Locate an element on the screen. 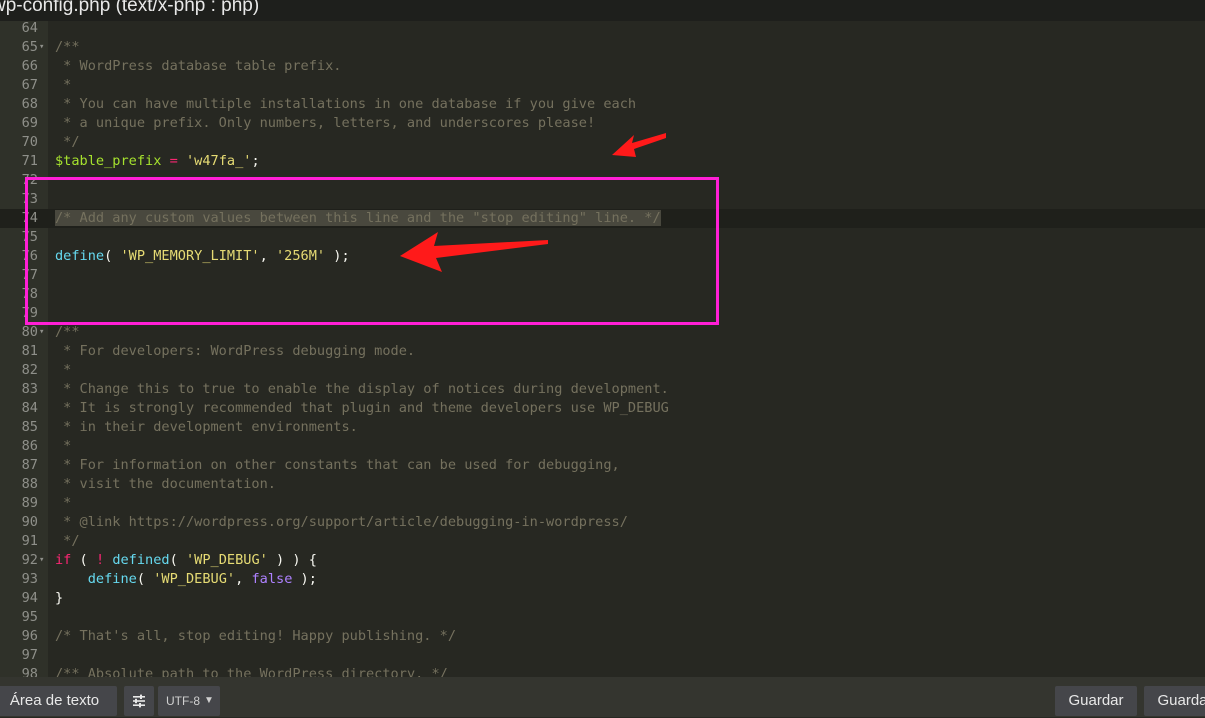  code-token: * visit the documentation. is located at coordinates (165, 484).